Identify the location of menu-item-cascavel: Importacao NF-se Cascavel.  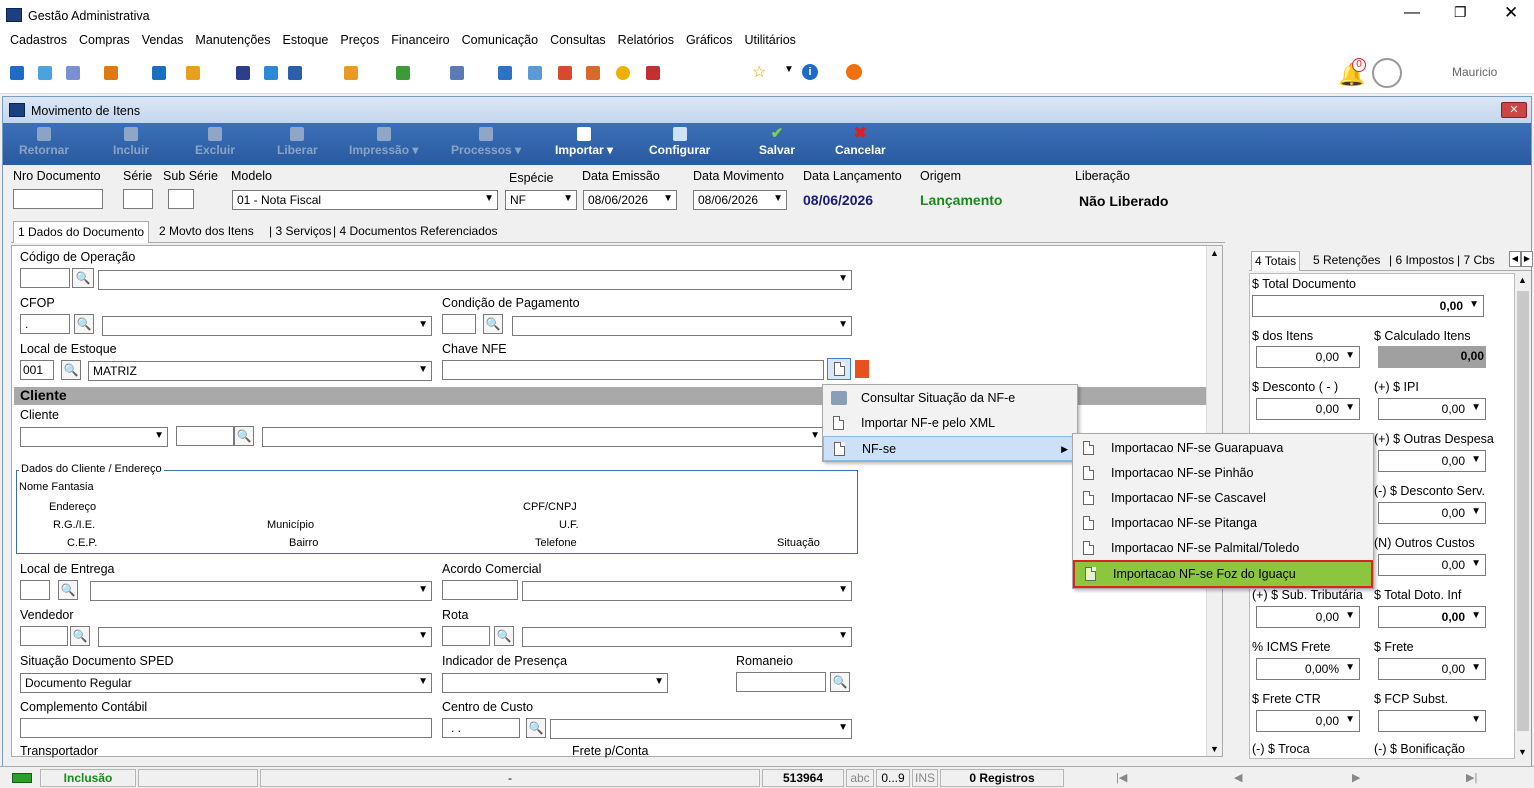
(1223, 498).